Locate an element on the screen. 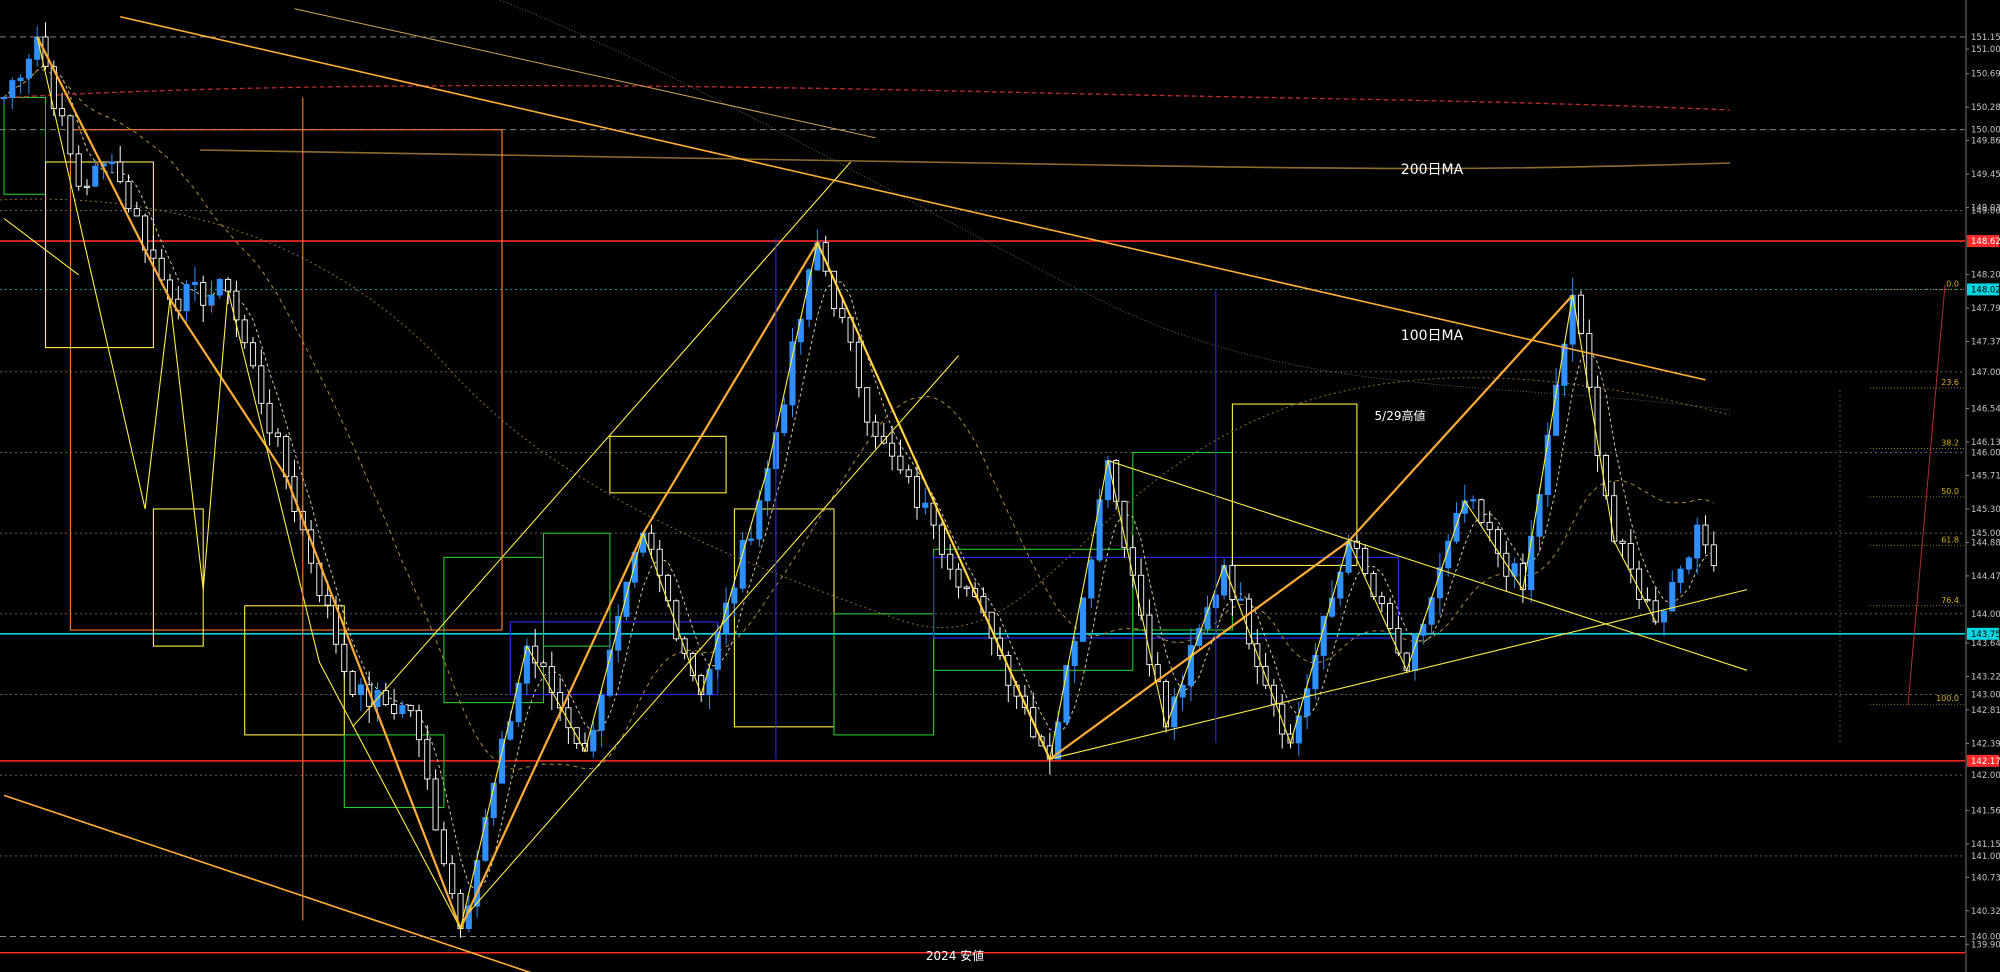 This screenshot has height=972, width=2000. price-tag: 143.753 is located at coordinates (1985, 635).